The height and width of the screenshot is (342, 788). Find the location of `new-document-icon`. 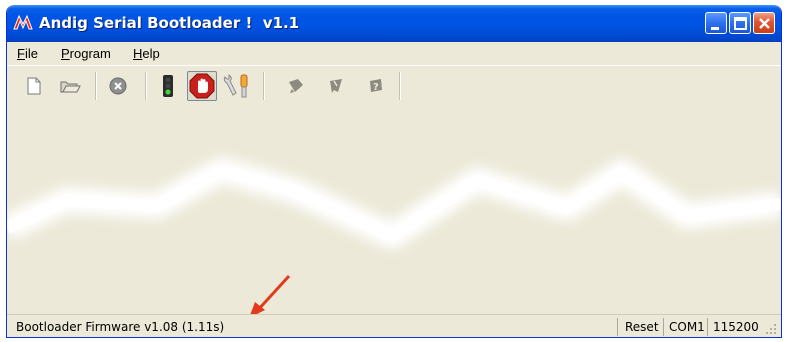

new-document-icon is located at coordinates (34, 86).